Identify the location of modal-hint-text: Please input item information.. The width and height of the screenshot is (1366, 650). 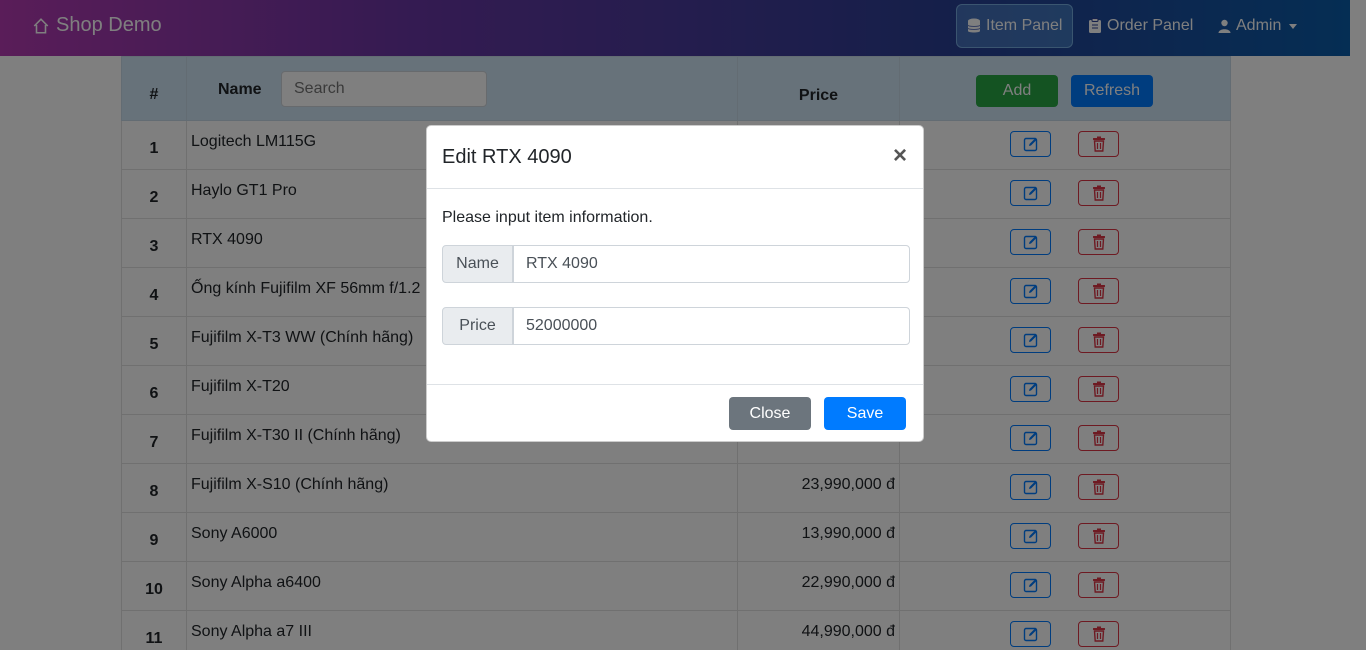
(547, 217).